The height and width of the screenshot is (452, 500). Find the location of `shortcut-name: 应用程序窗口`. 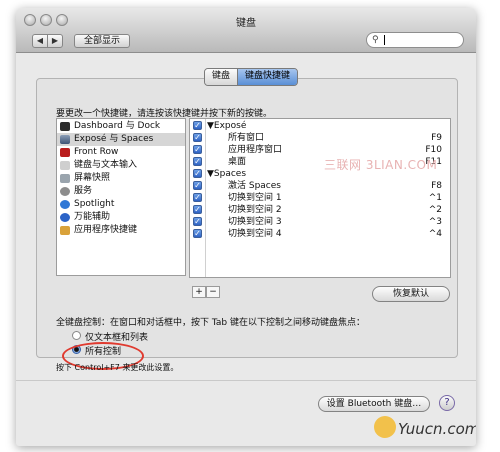

shortcut-name: 应用程序窗口 is located at coordinates (255, 150).